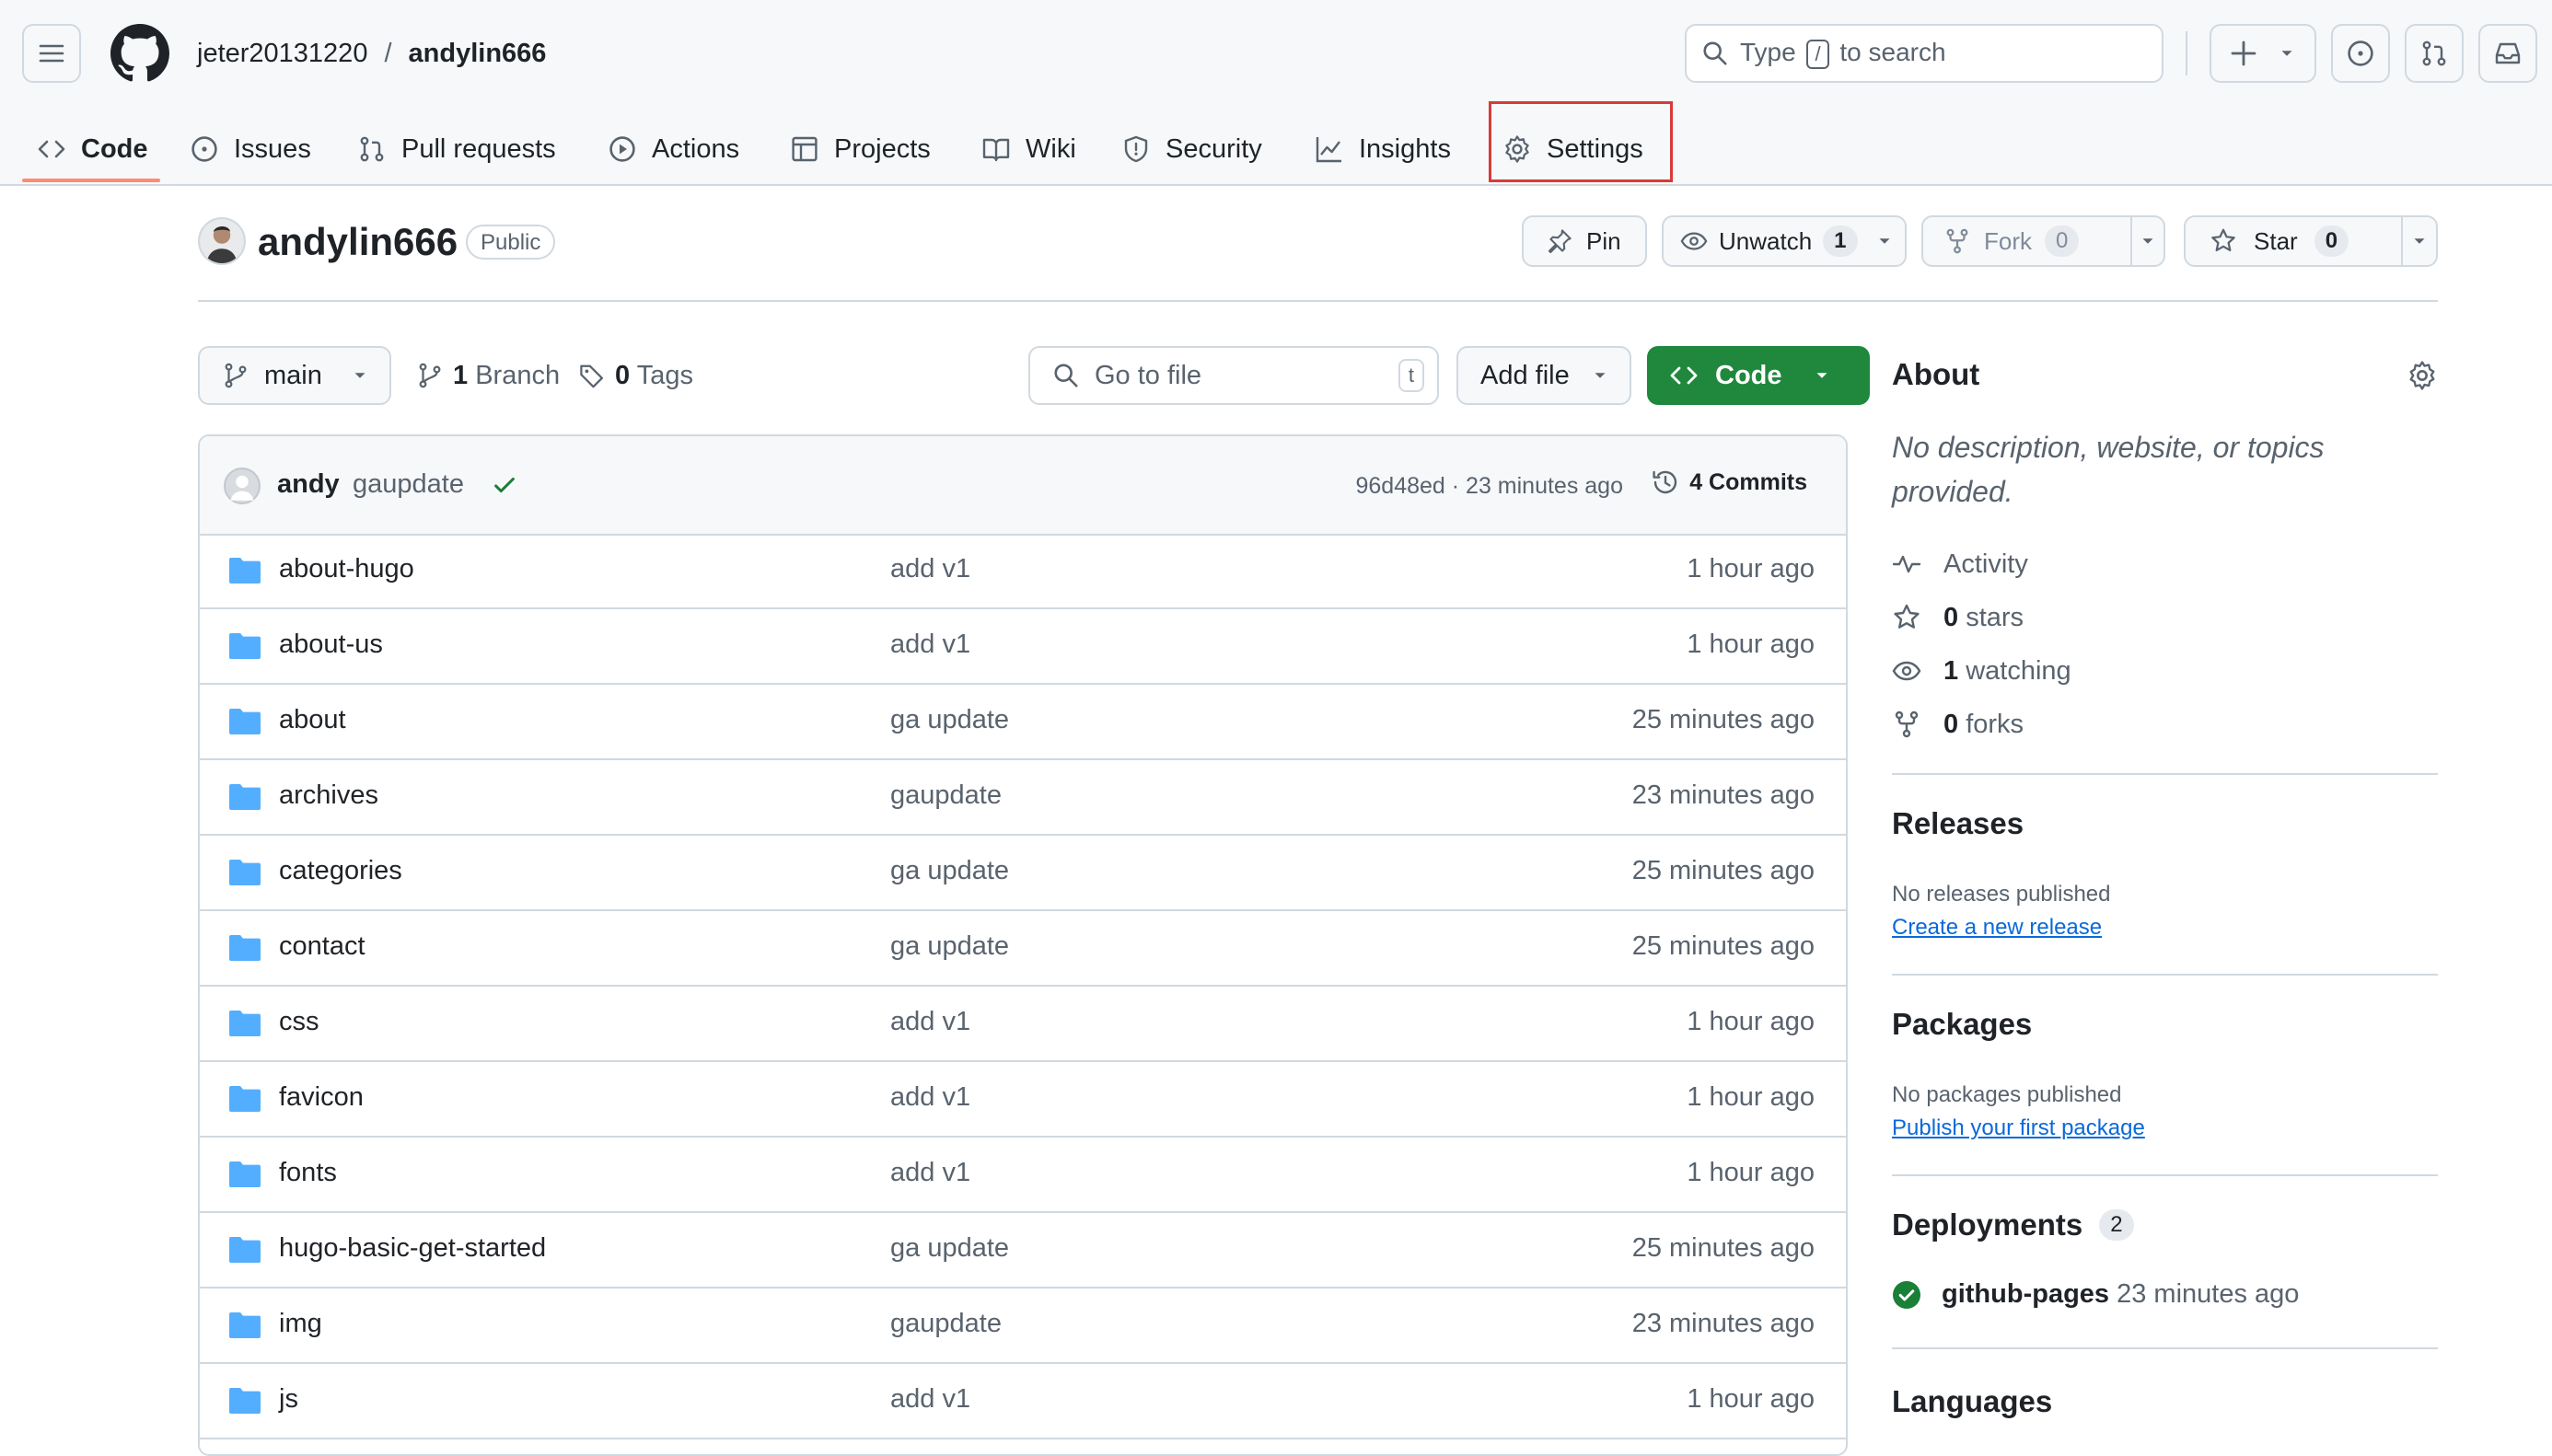  Describe the element at coordinates (2360, 53) in the screenshot. I see `issues-button` at that location.